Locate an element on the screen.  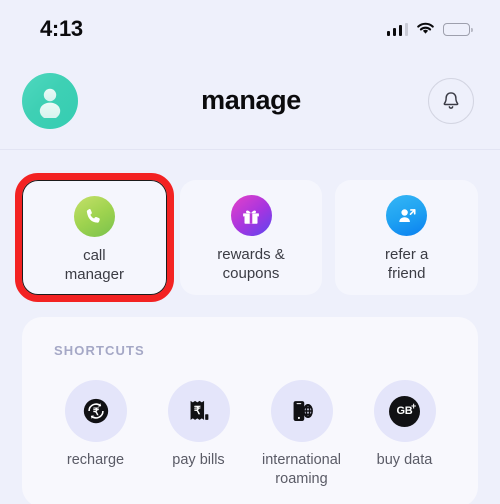
shortcut-label: international roaming is located at coordinates (301, 470).